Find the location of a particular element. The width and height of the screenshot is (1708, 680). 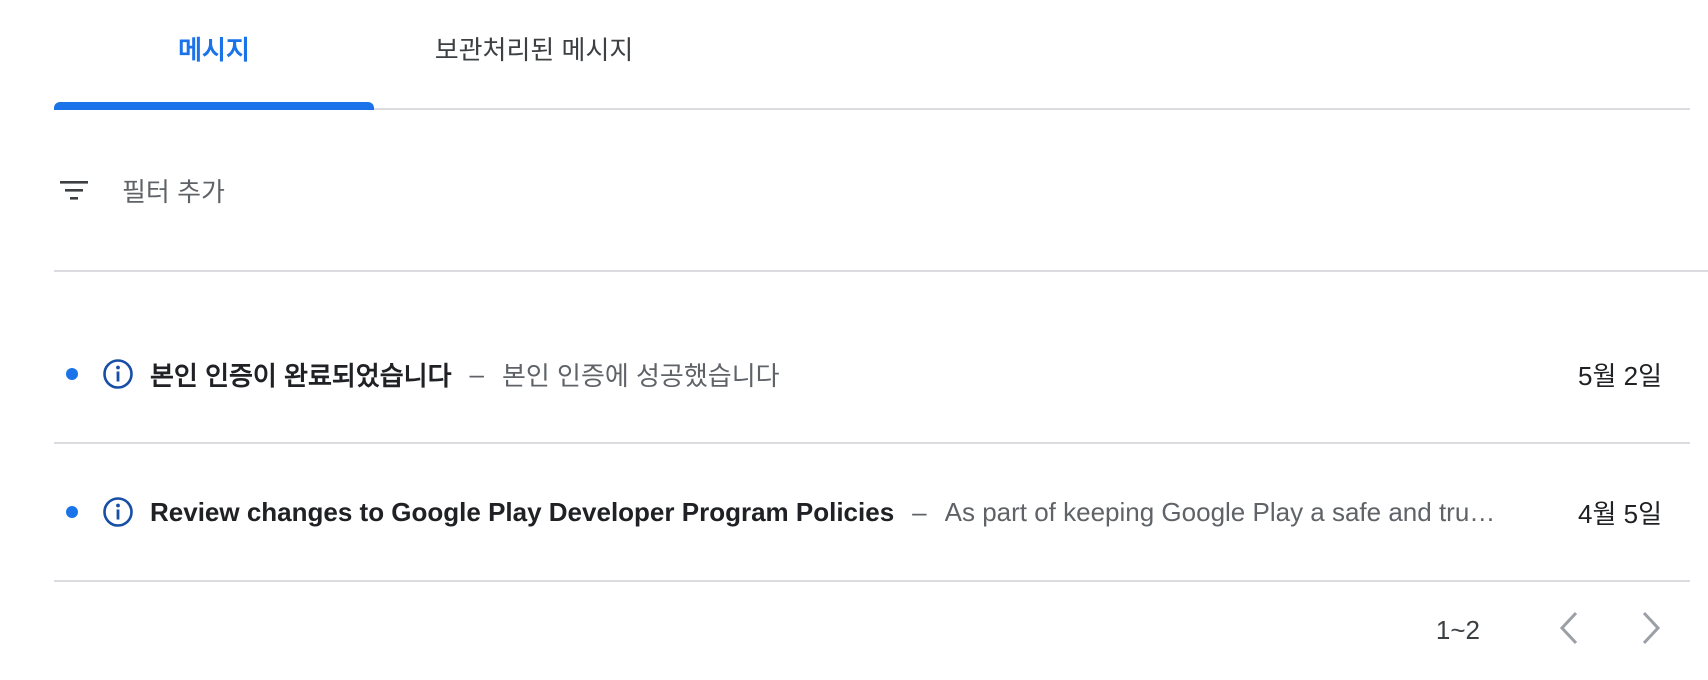

previous-page-button is located at coordinates (1570, 630).